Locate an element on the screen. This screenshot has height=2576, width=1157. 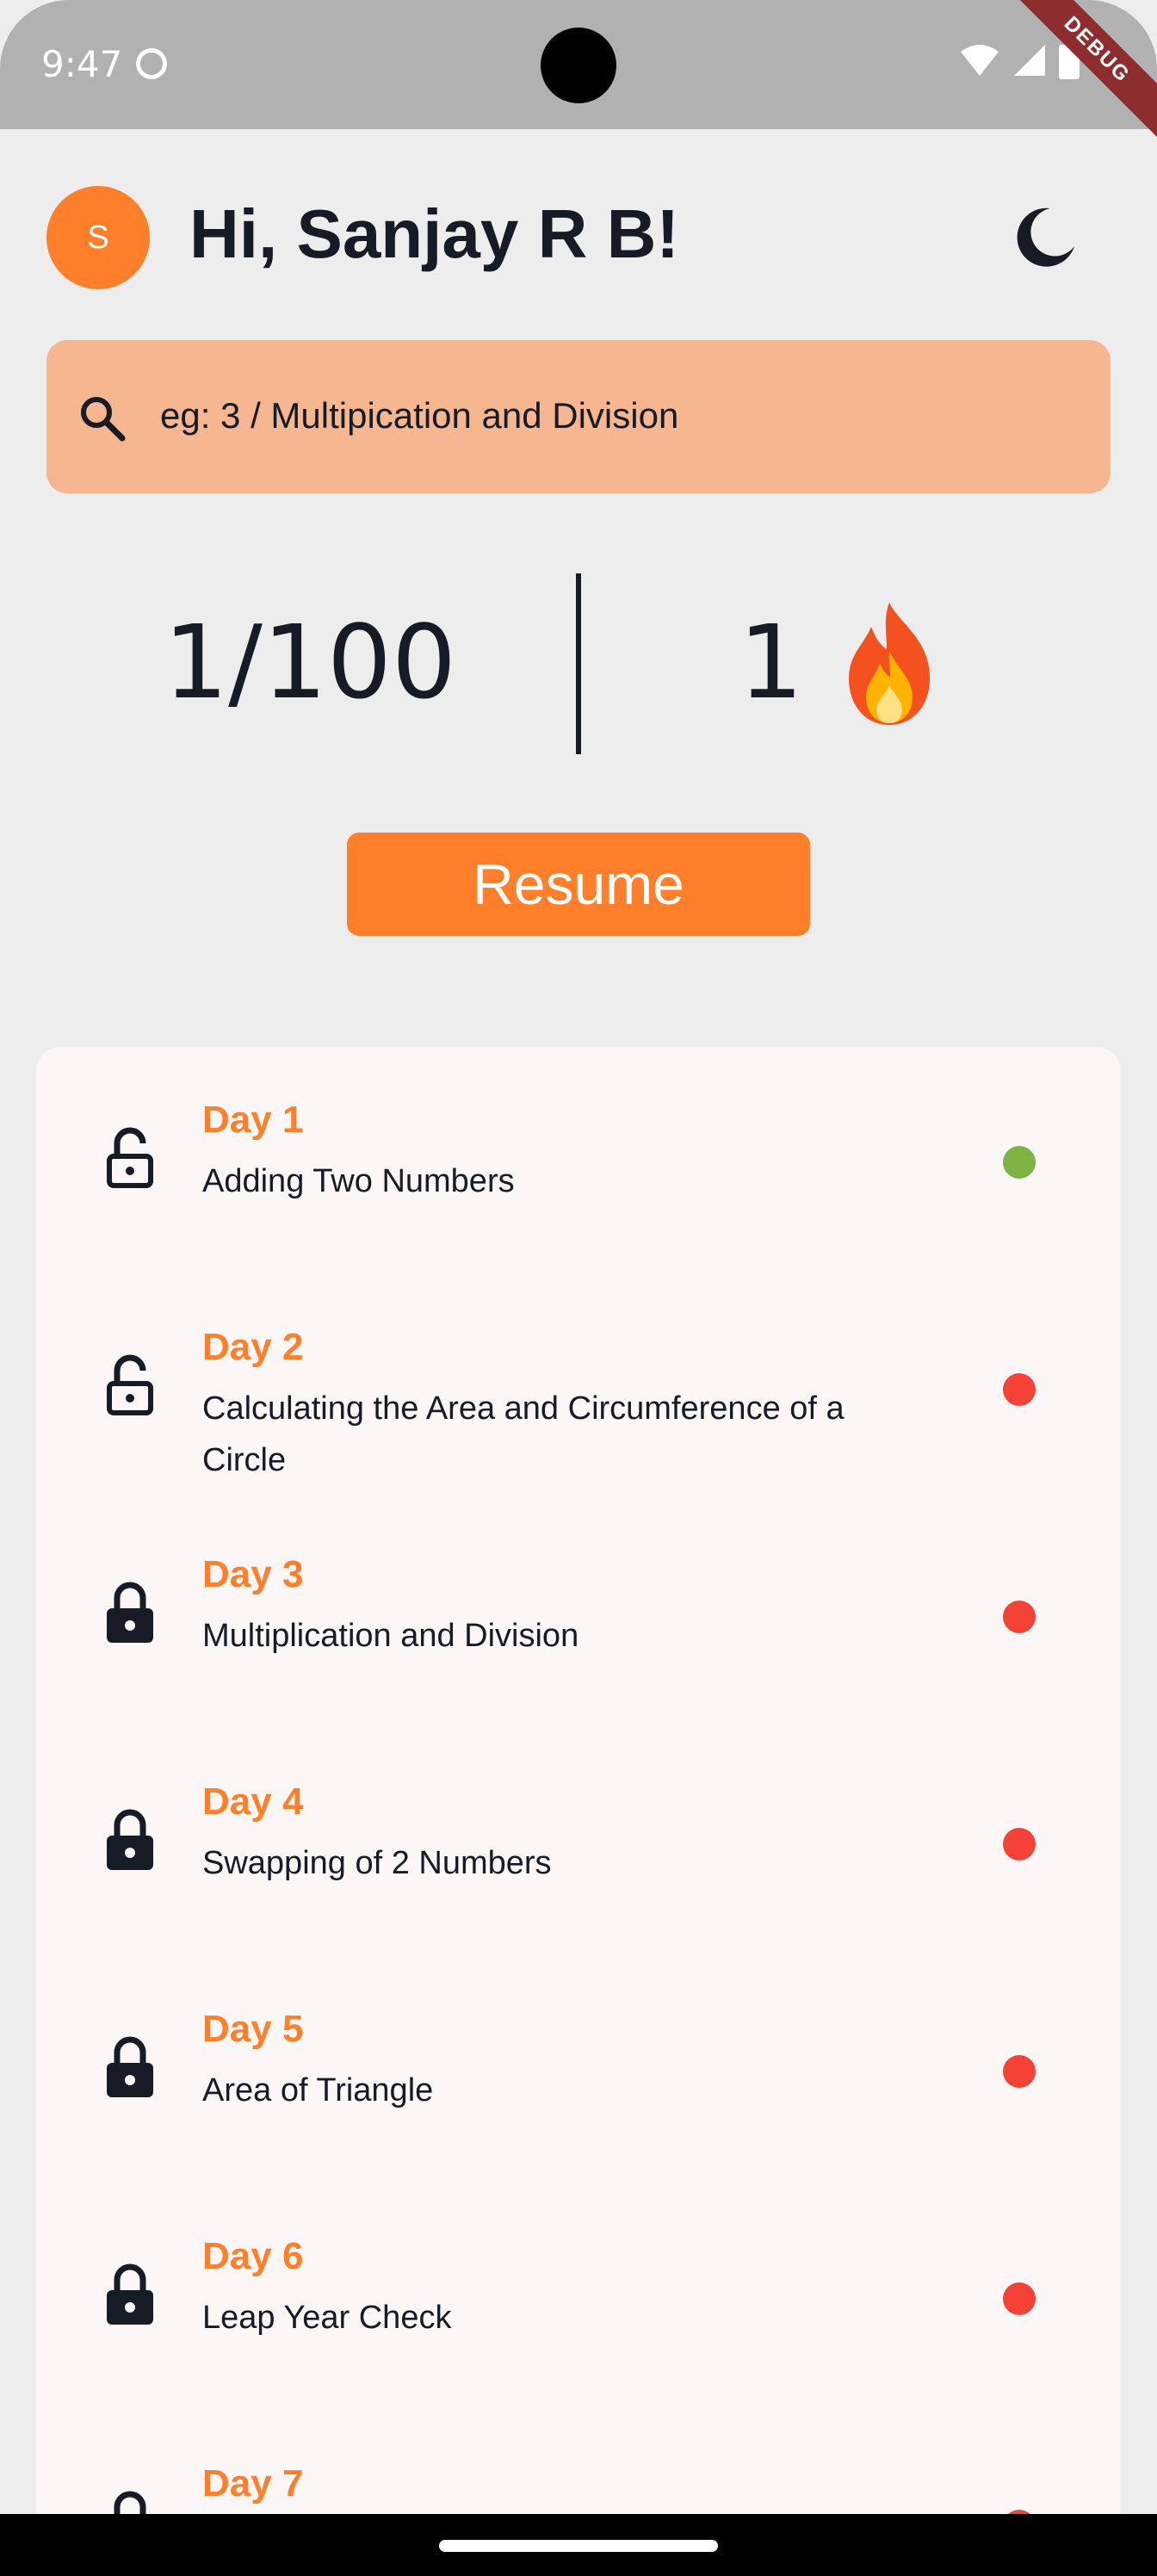
day-title: Day 1 is located at coordinates (253, 1120).